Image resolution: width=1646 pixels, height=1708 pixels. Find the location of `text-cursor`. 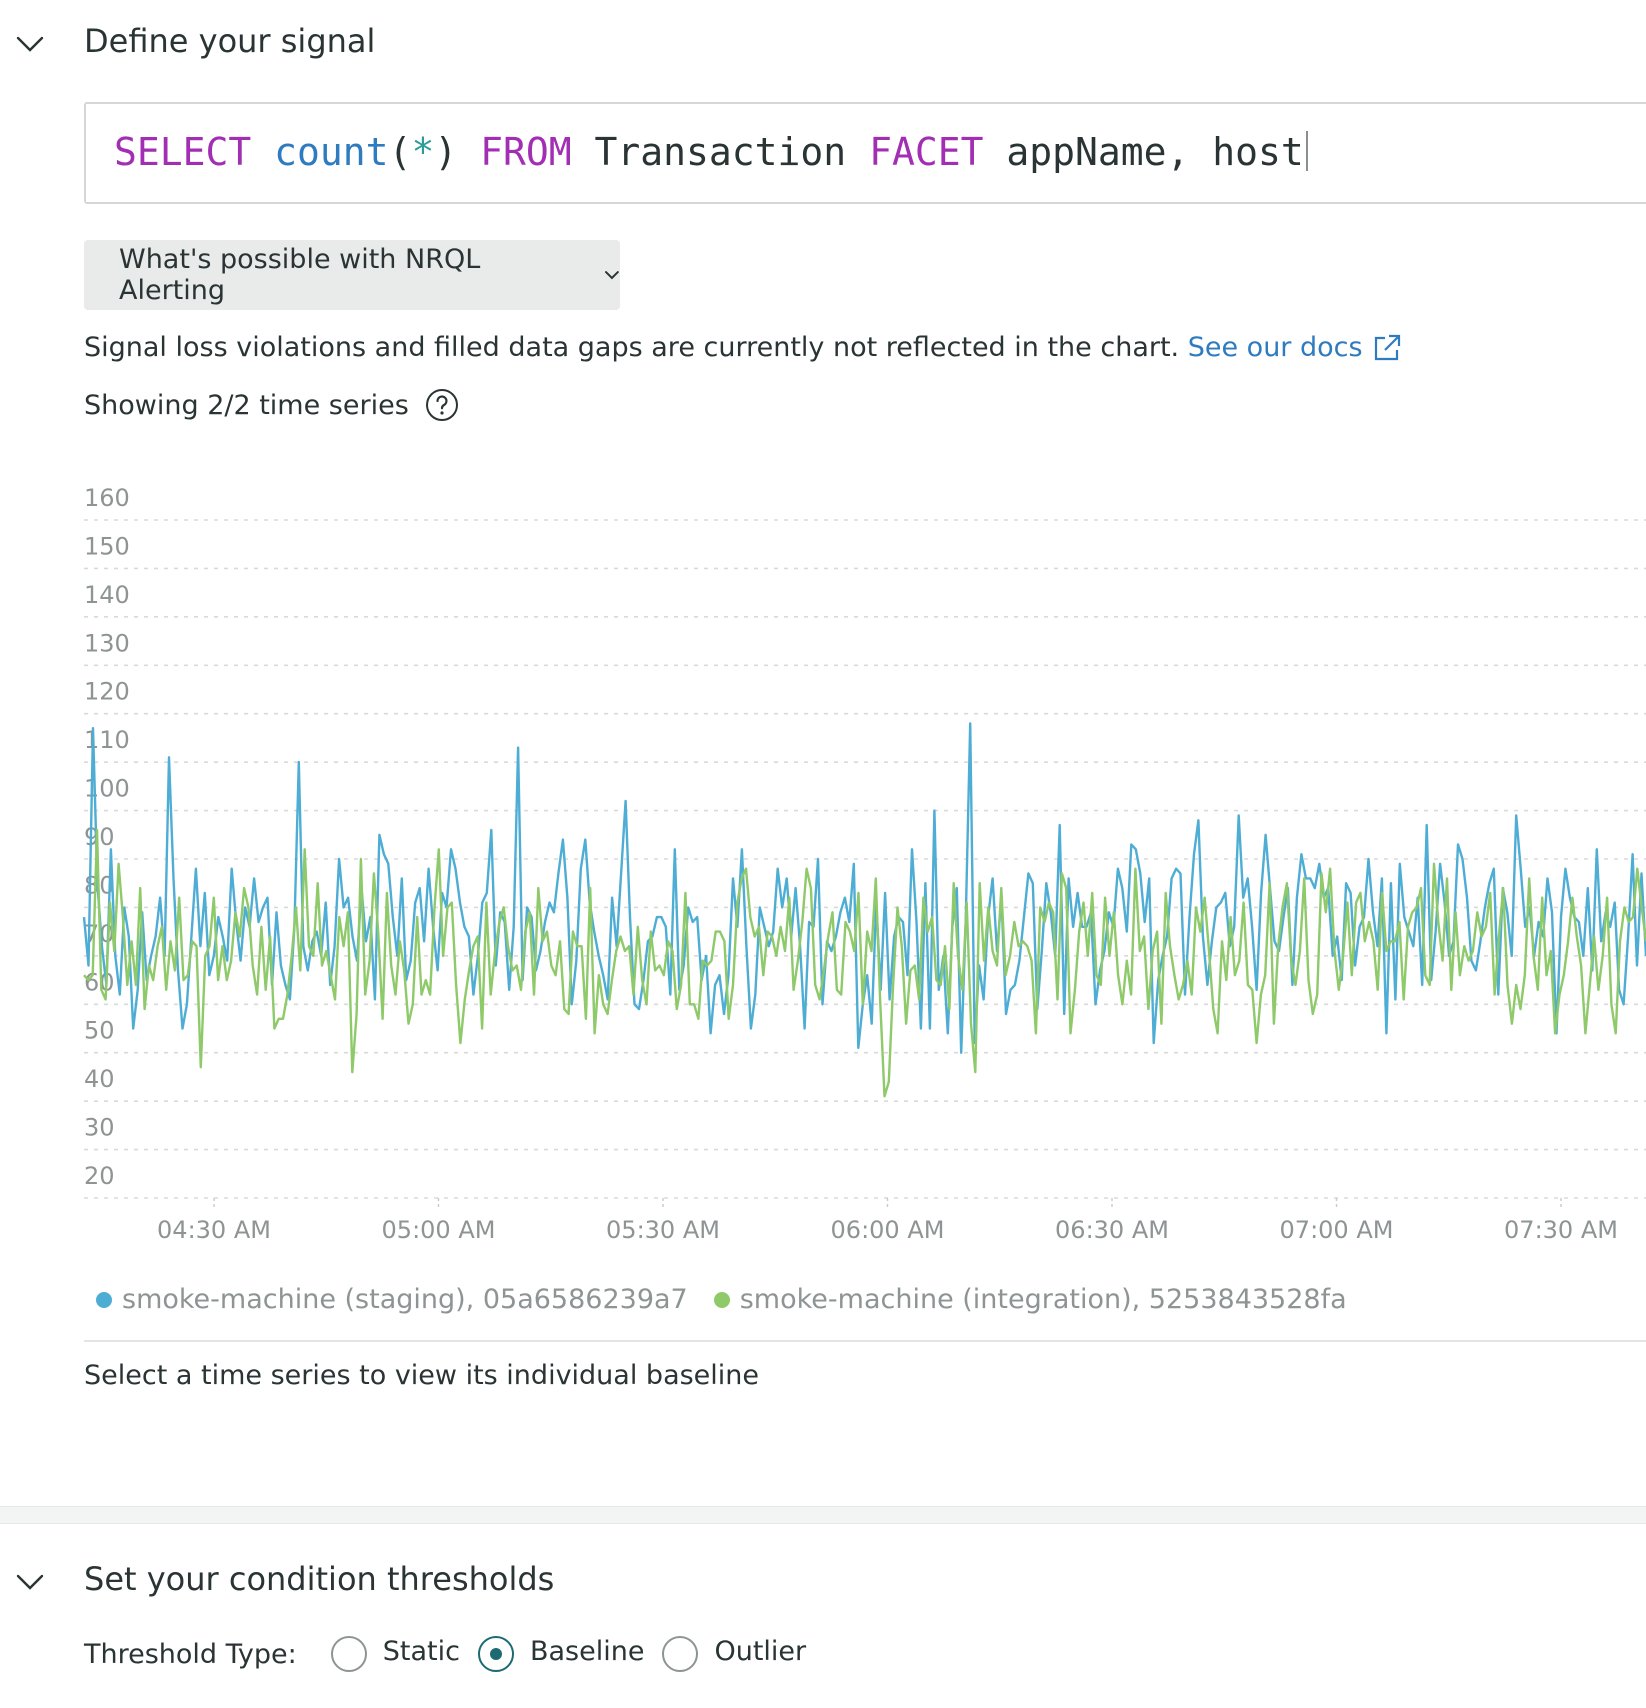

text-cursor is located at coordinates (1306, 151).